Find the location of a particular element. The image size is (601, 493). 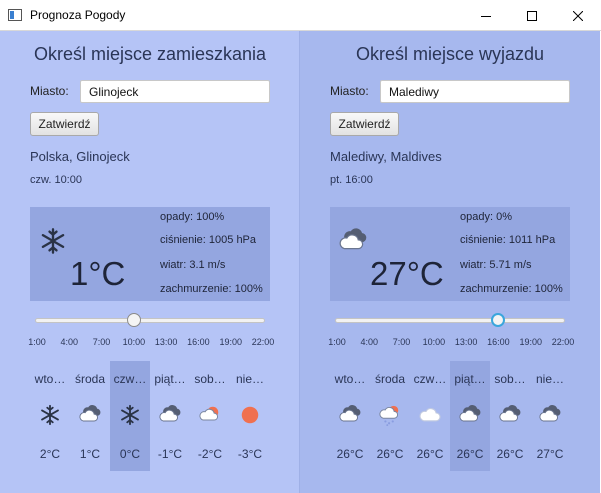

forecast-day-temp: -1°C is located at coordinates (170, 454).